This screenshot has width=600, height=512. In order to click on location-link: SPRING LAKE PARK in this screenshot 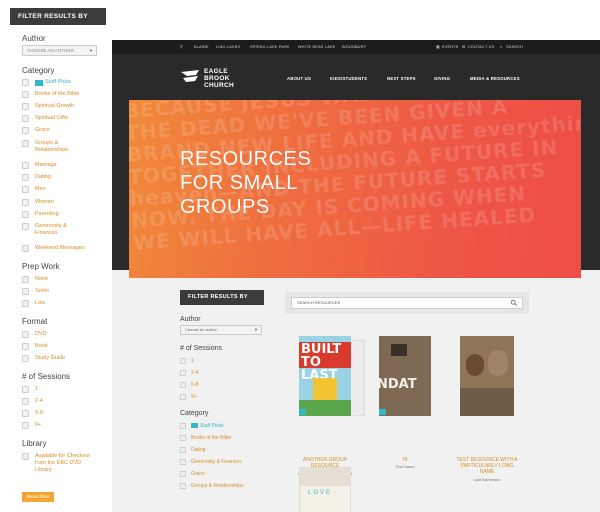, I will do `click(270, 47)`.